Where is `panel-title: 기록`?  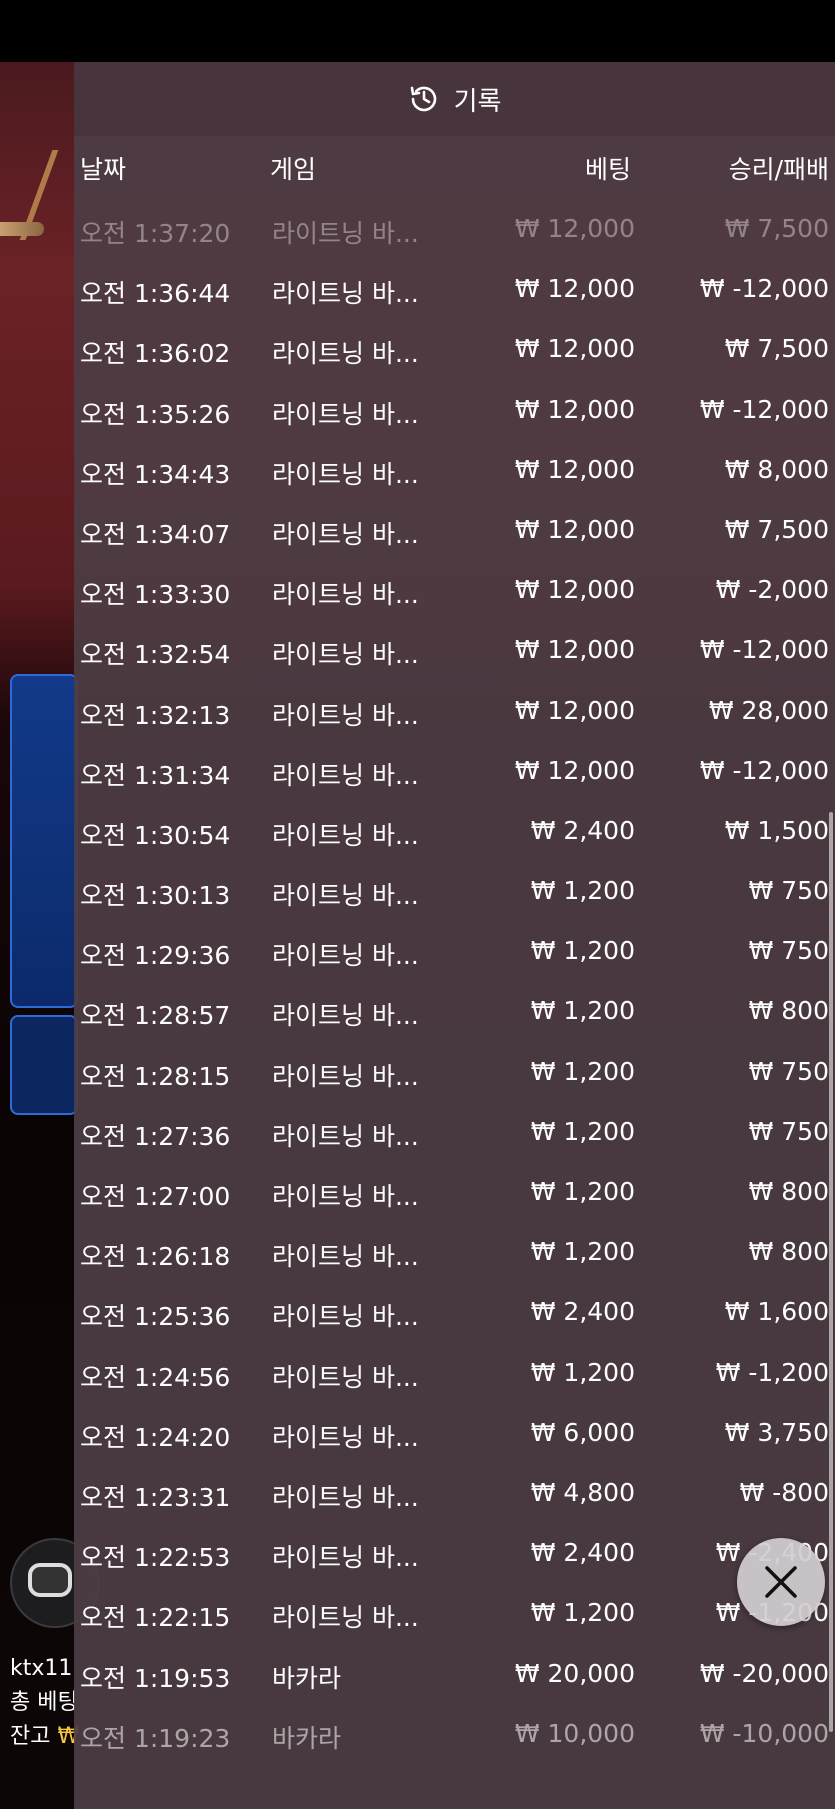
panel-title: 기록 is located at coordinates (477, 101).